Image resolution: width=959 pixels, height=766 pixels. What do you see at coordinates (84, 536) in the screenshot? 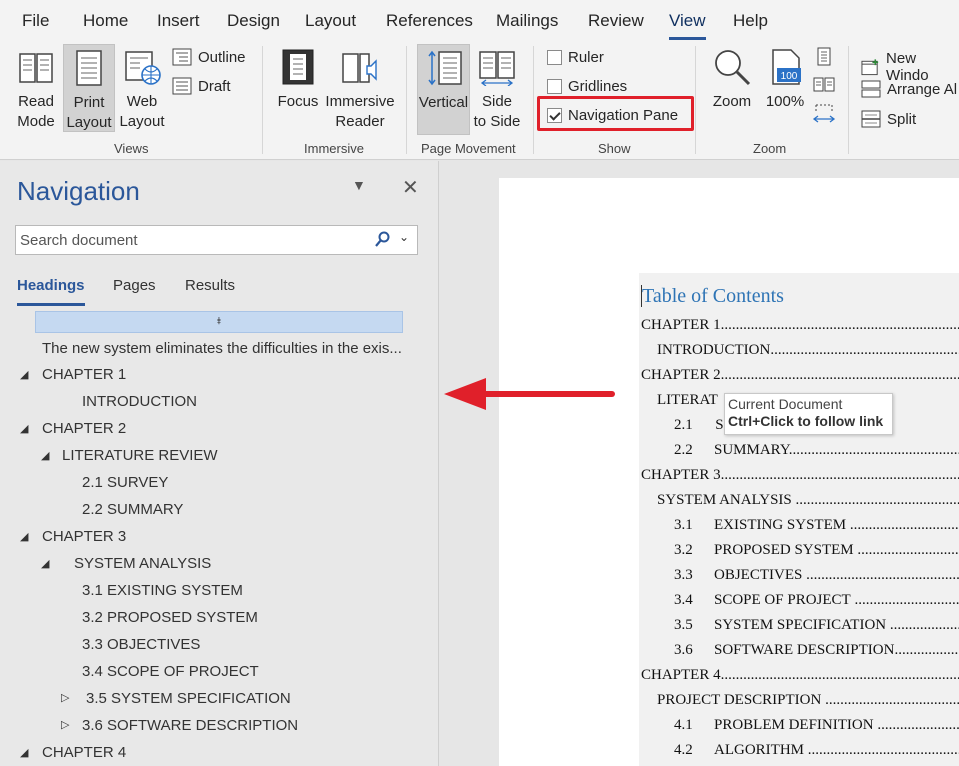
I see `heading-item: CHAPTER 3` at bounding box center [84, 536].